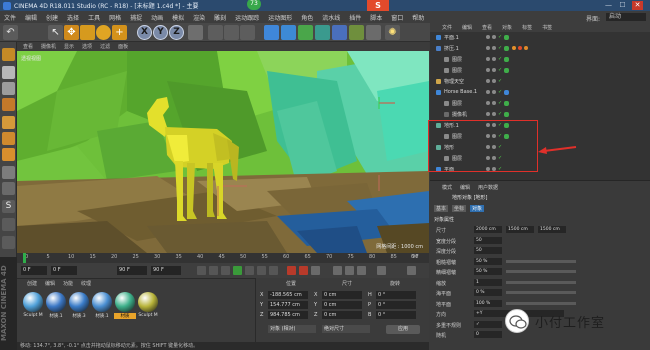  What do you see at coordinates (637, 5) in the screenshot?
I see `close-icon: ✕` at bounding box center [637, 5].